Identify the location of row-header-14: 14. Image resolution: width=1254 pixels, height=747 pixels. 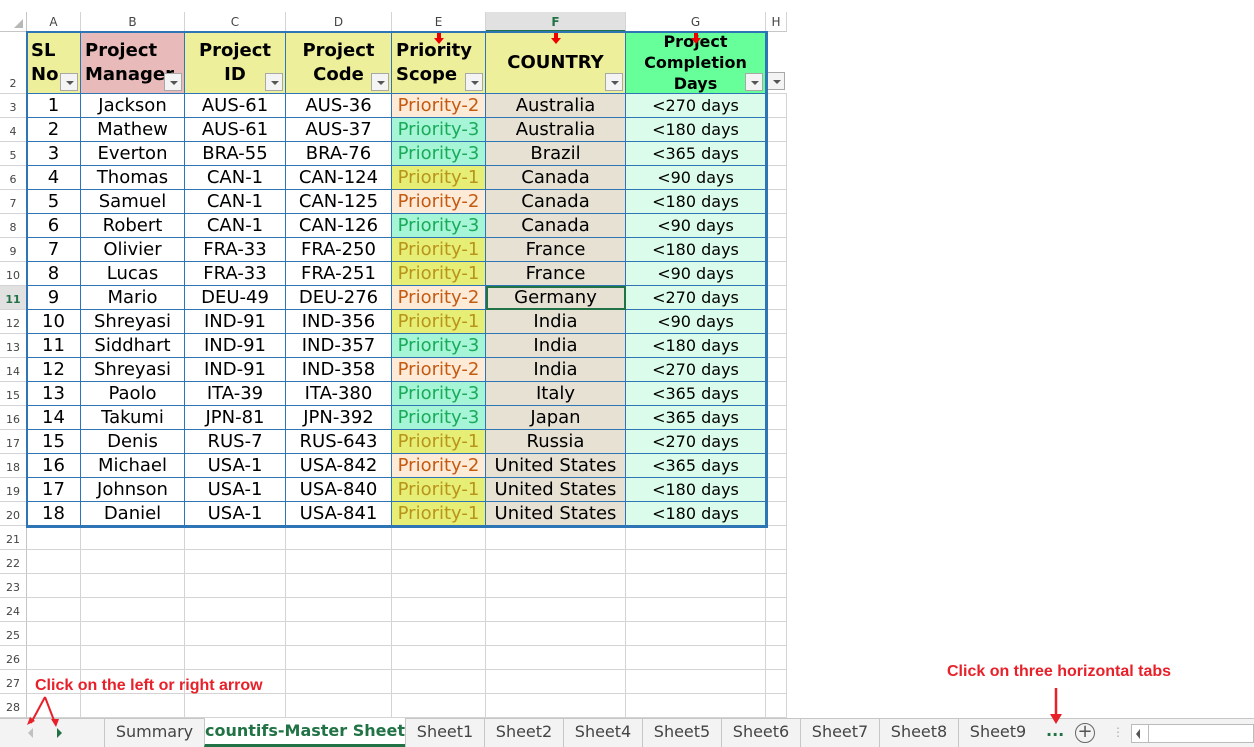
(13, 370).